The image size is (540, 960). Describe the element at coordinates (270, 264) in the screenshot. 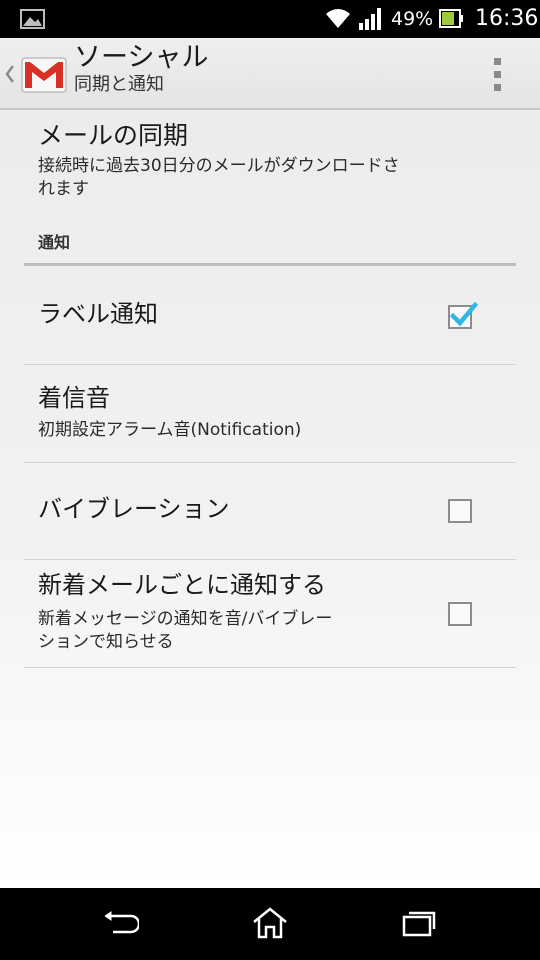

I see `category-divider` at that location.